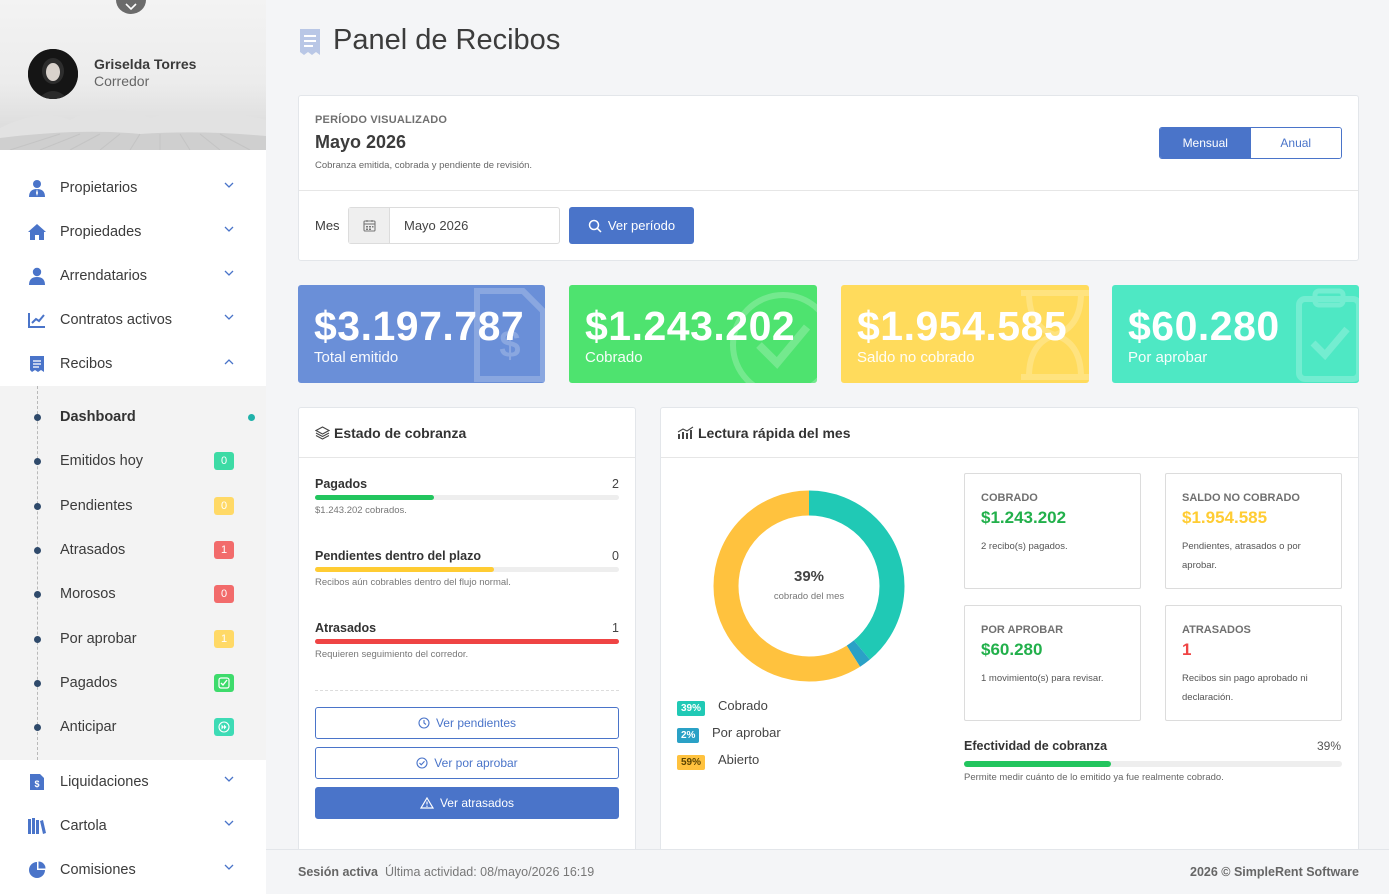  Describe the element at coordinates (381, 120) in the screenshot. I see `period-label: PERÍODO VISUALIZADO` at that location.